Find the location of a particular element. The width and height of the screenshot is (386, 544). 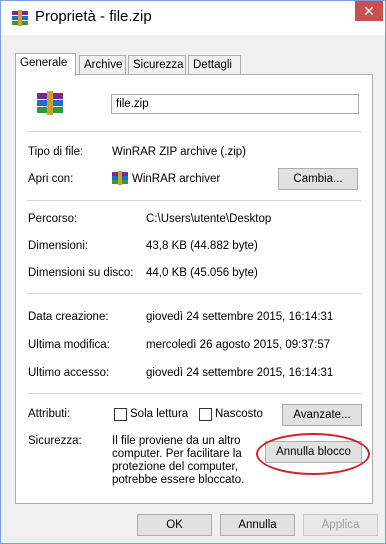

close-button: ✕ is located at coordinates (369, 11).